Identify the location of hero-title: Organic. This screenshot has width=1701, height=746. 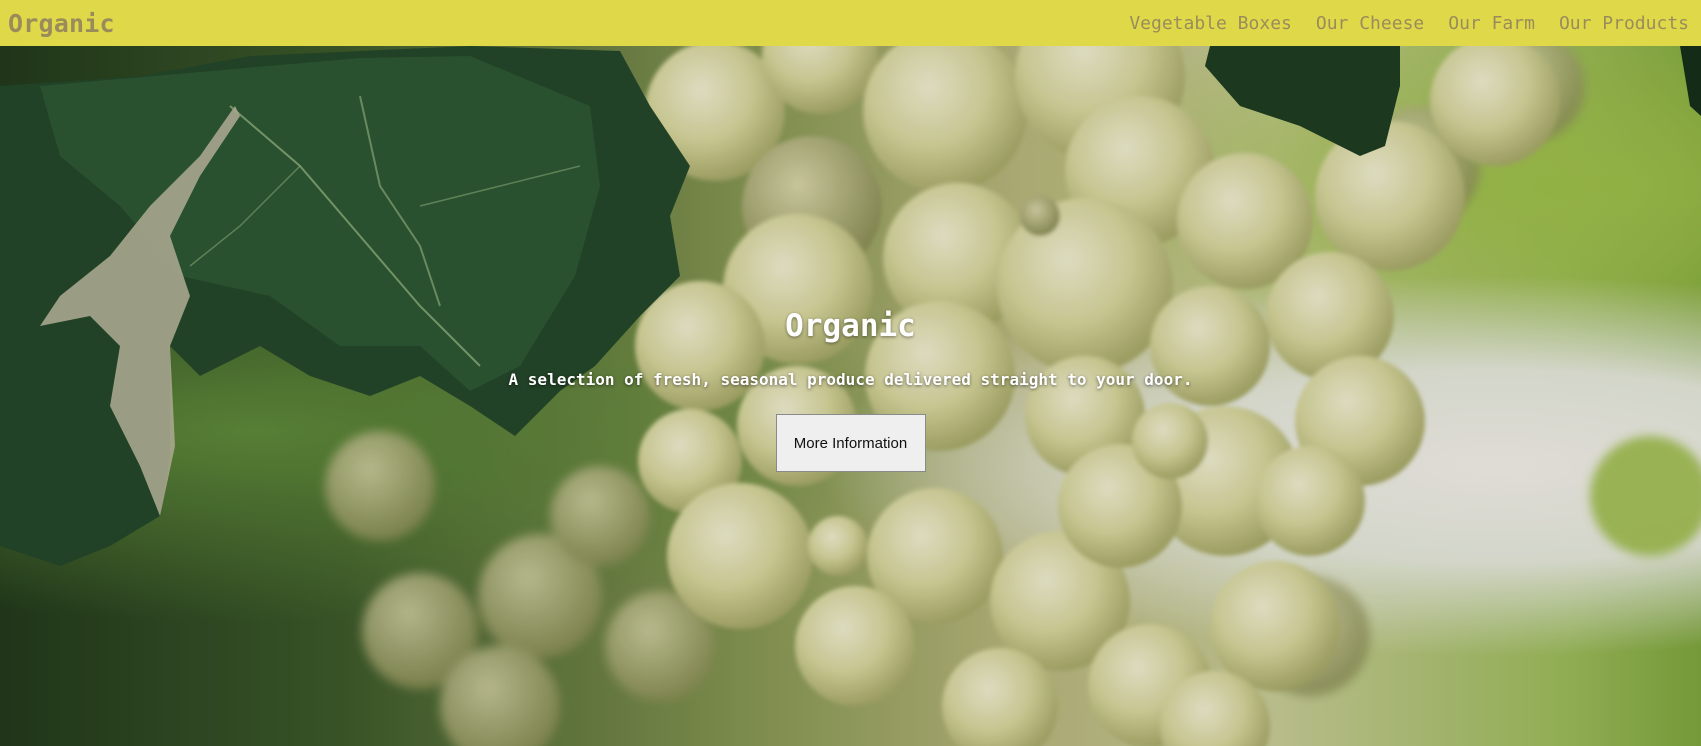
(850, 326).